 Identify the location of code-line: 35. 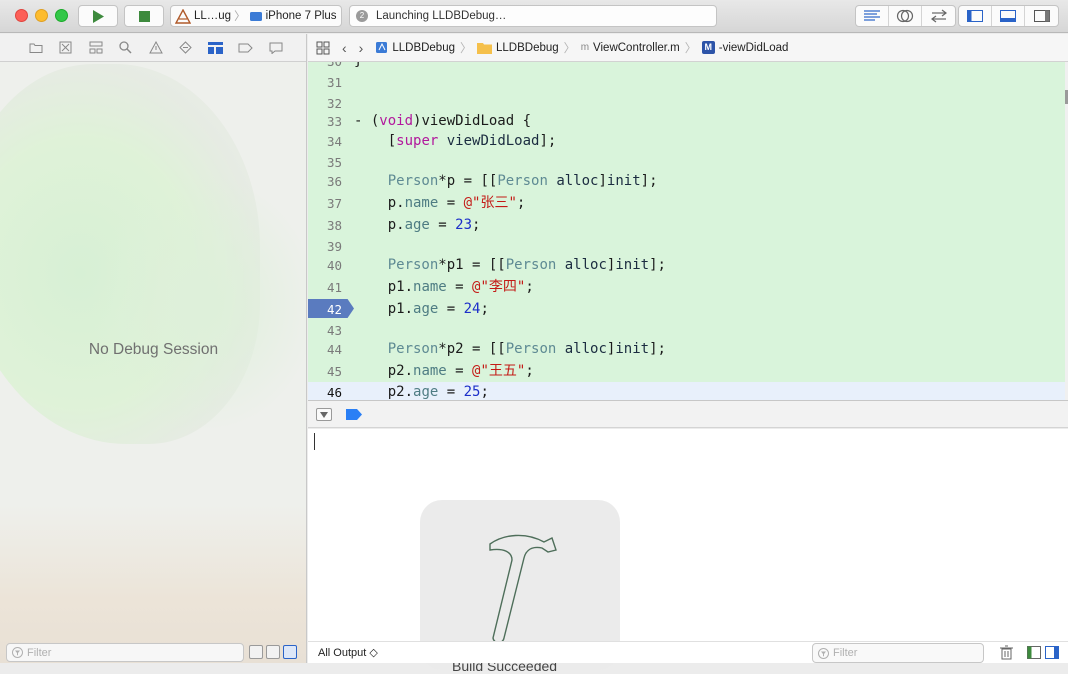
(334, 162).